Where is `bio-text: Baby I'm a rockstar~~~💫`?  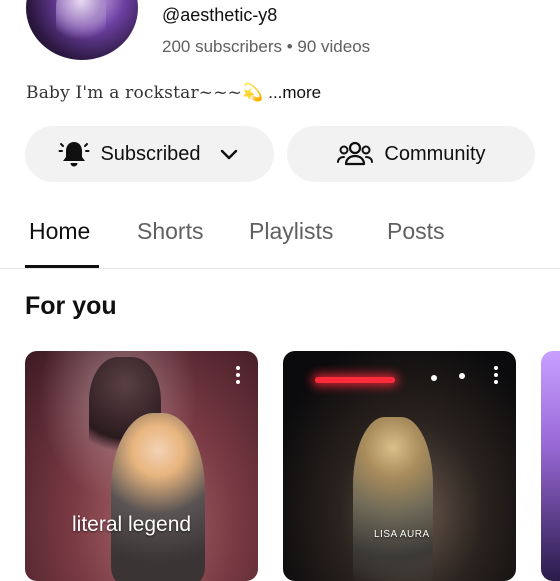
bio-text: Baby I'm a rockstar~~~💫 is located at coordinates (145, 93).